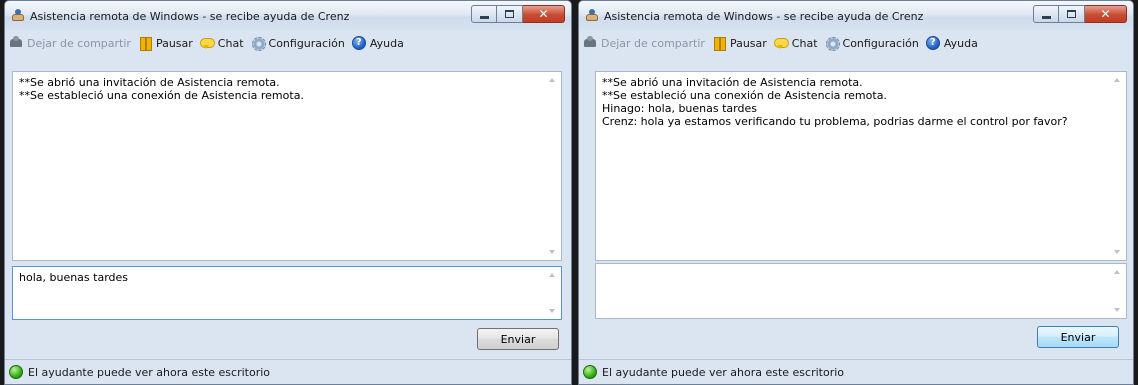 The image size is (1138, 385). What do you see at coordinates (287, 293) in the screenshot?
I see `message-input: hola, buenas tardes` at bounding box center [287, 293].